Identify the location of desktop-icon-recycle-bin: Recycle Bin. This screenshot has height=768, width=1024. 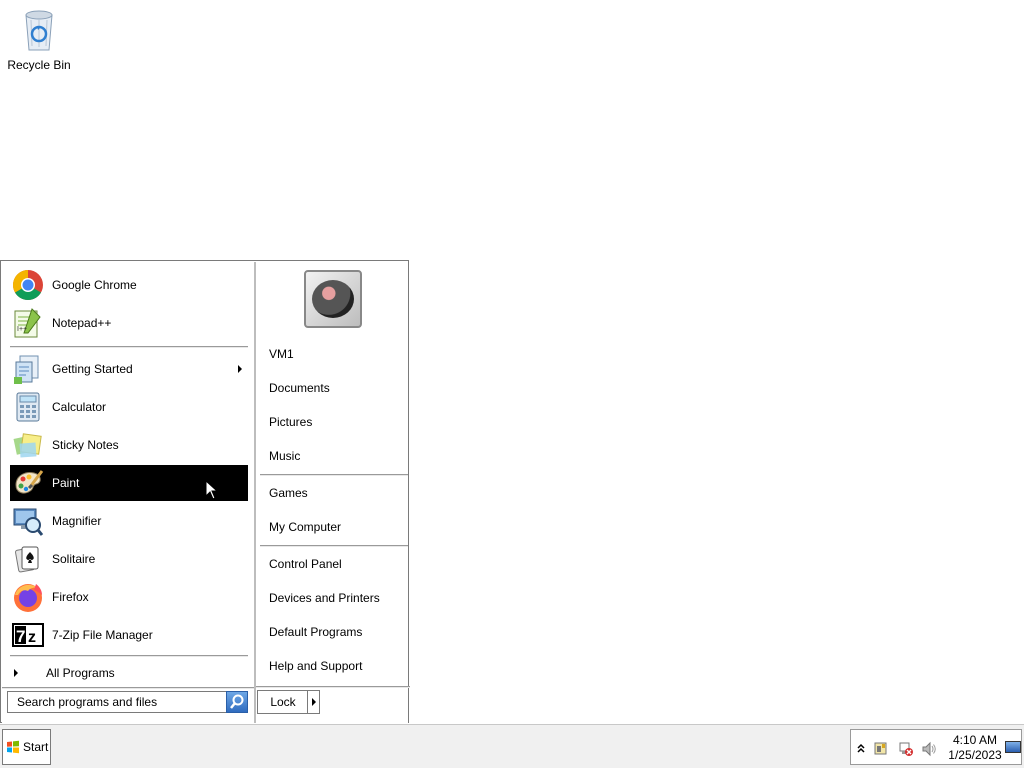
(39, 39).